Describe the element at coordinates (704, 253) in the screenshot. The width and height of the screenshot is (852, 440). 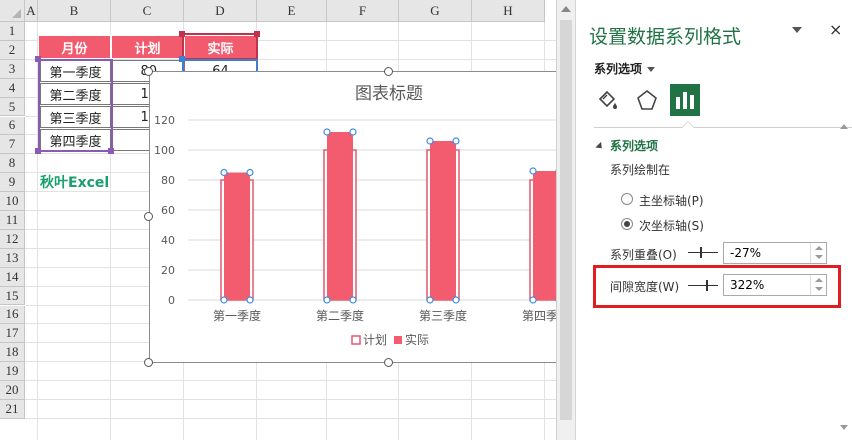
I see `series-overlap-slider` at that location.